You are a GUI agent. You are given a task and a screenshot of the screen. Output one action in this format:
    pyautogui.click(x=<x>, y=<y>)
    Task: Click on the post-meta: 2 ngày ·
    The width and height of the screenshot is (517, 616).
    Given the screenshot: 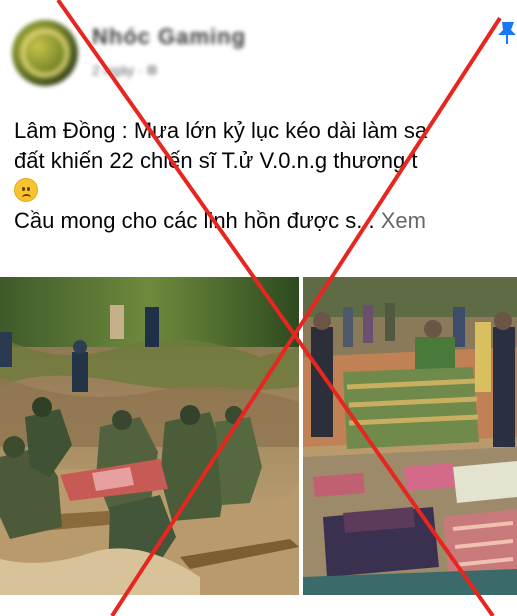 What is the action you would take?
    pyautogui.click(x=125, y=70)
    